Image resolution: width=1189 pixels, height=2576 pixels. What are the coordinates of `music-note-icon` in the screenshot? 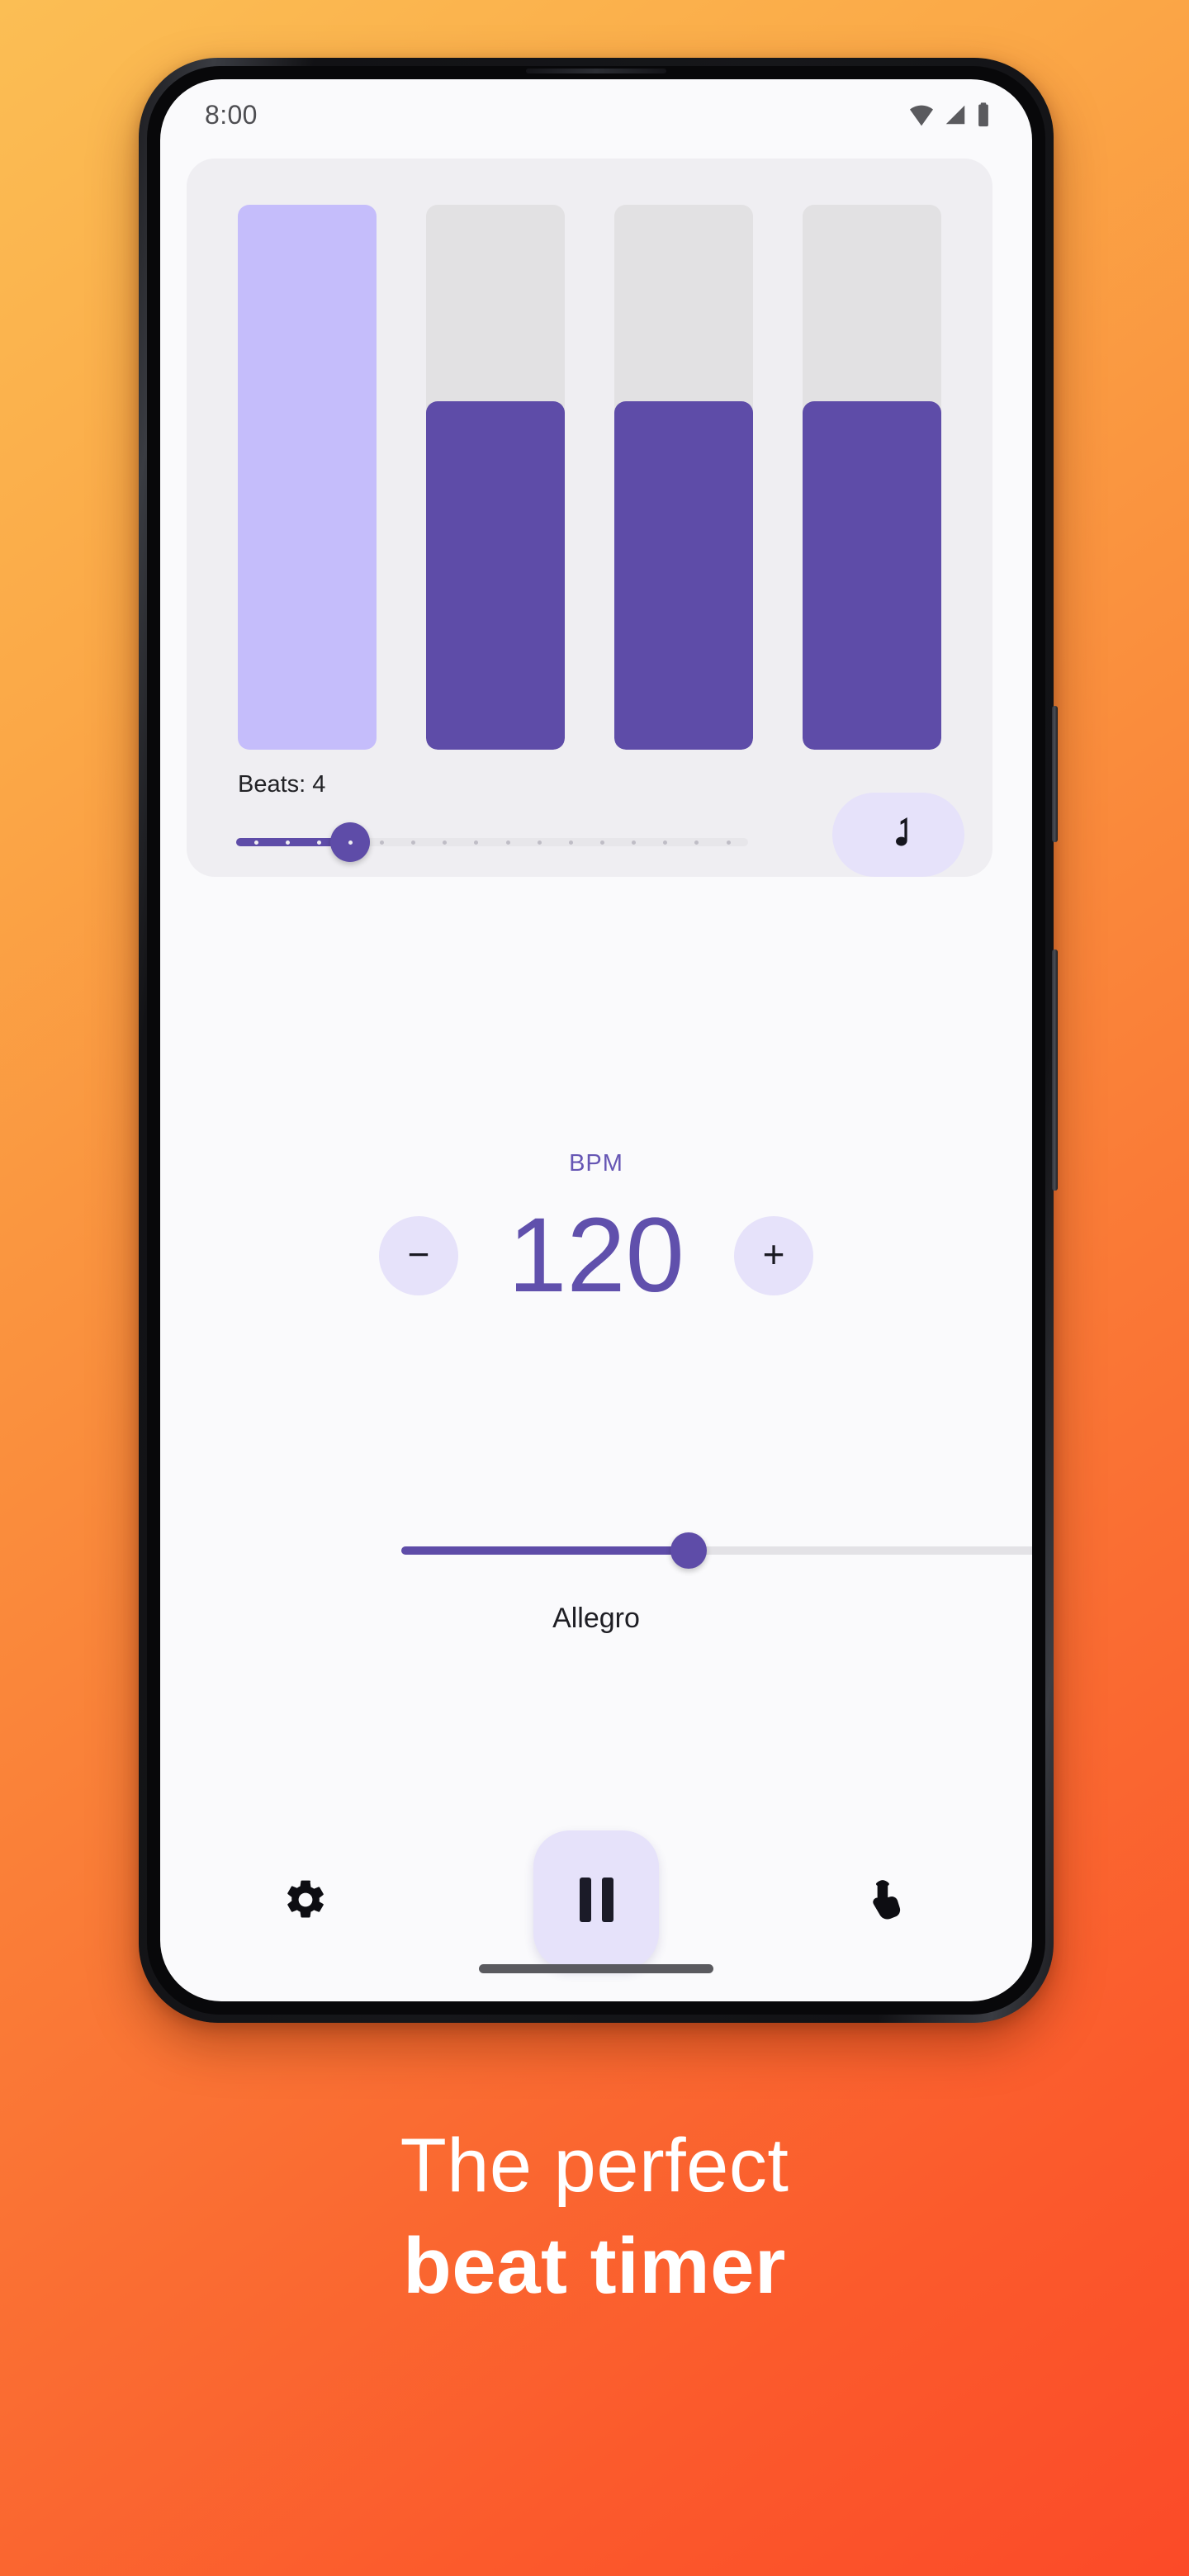 It's located at (901, 831).